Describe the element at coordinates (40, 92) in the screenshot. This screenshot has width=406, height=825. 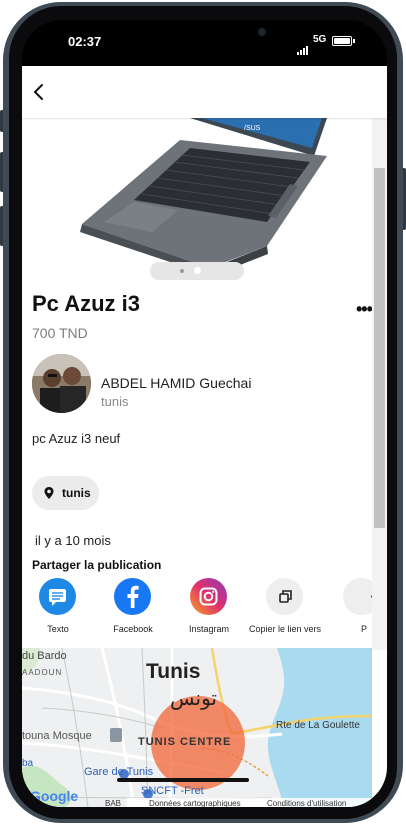
I see `back-arrow-icon` at that location.